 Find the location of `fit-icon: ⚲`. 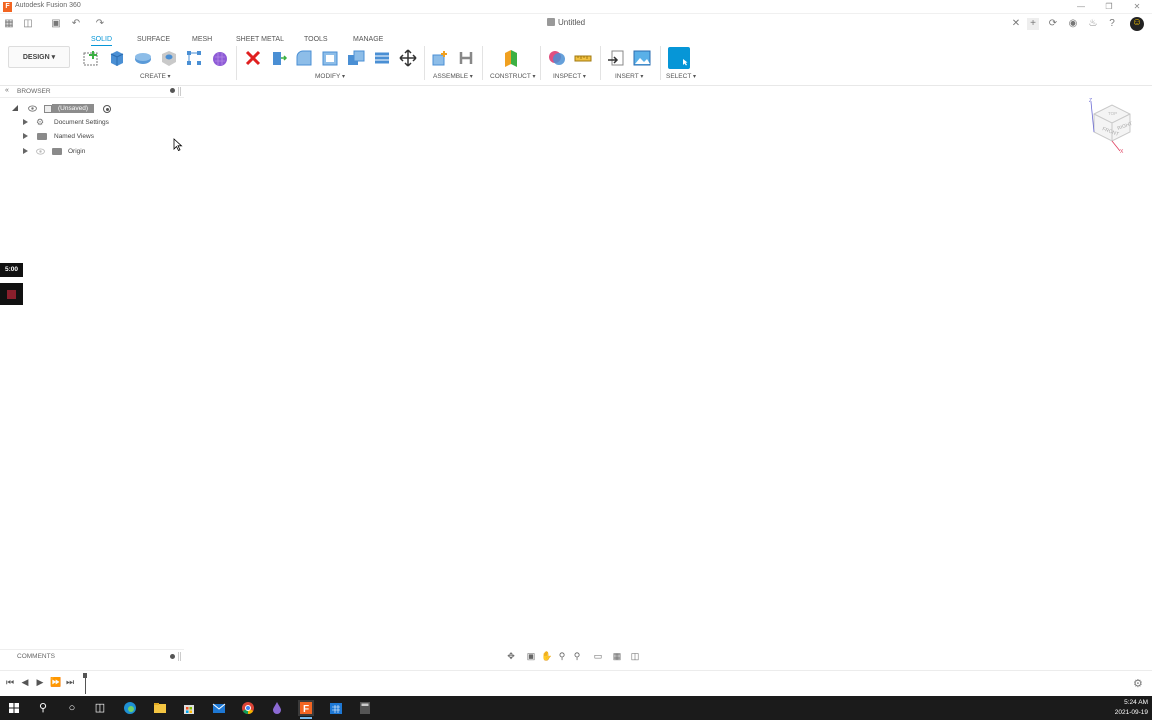

fit-icon: ⚲ is located at coordinates (577, 656).